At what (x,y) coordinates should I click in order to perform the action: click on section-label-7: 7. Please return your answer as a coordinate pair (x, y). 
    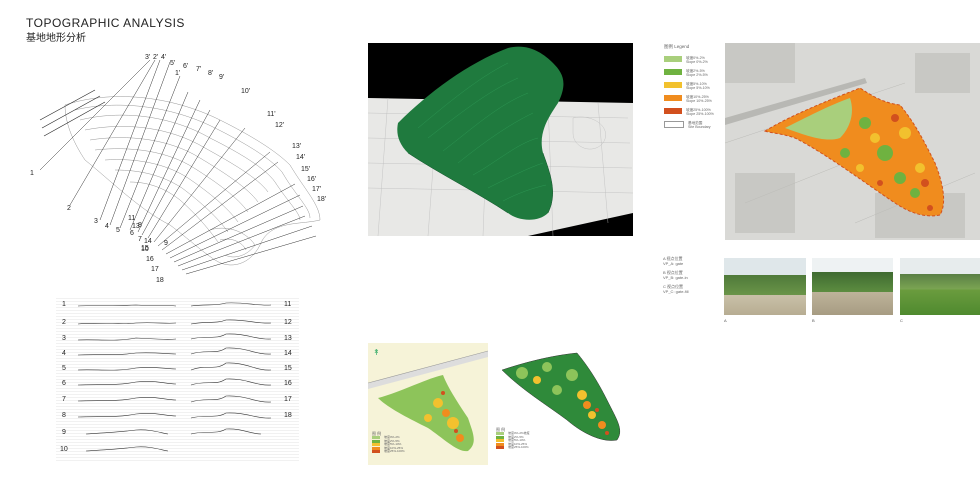
    Looking at the image, I should click on (140, 239).